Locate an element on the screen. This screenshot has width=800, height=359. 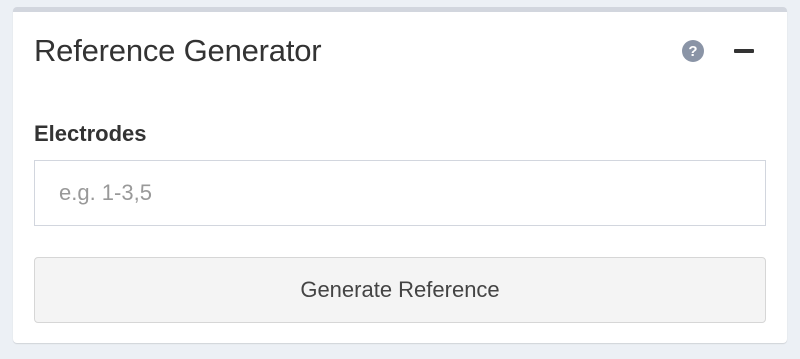
panel-title: Reference Generator is located at coordinates (178, 50).